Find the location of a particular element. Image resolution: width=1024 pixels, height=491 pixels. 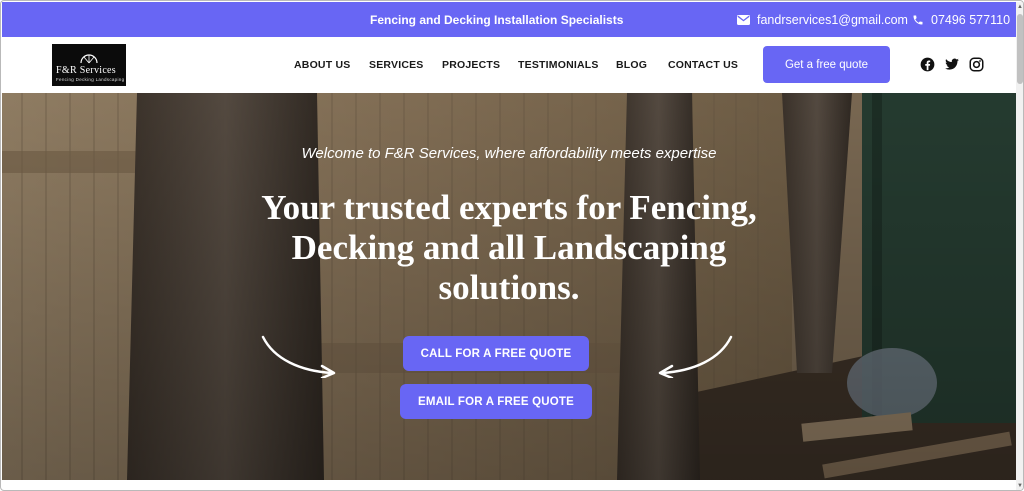

scrollbar-thumb is located at coordinates (1020, 49).